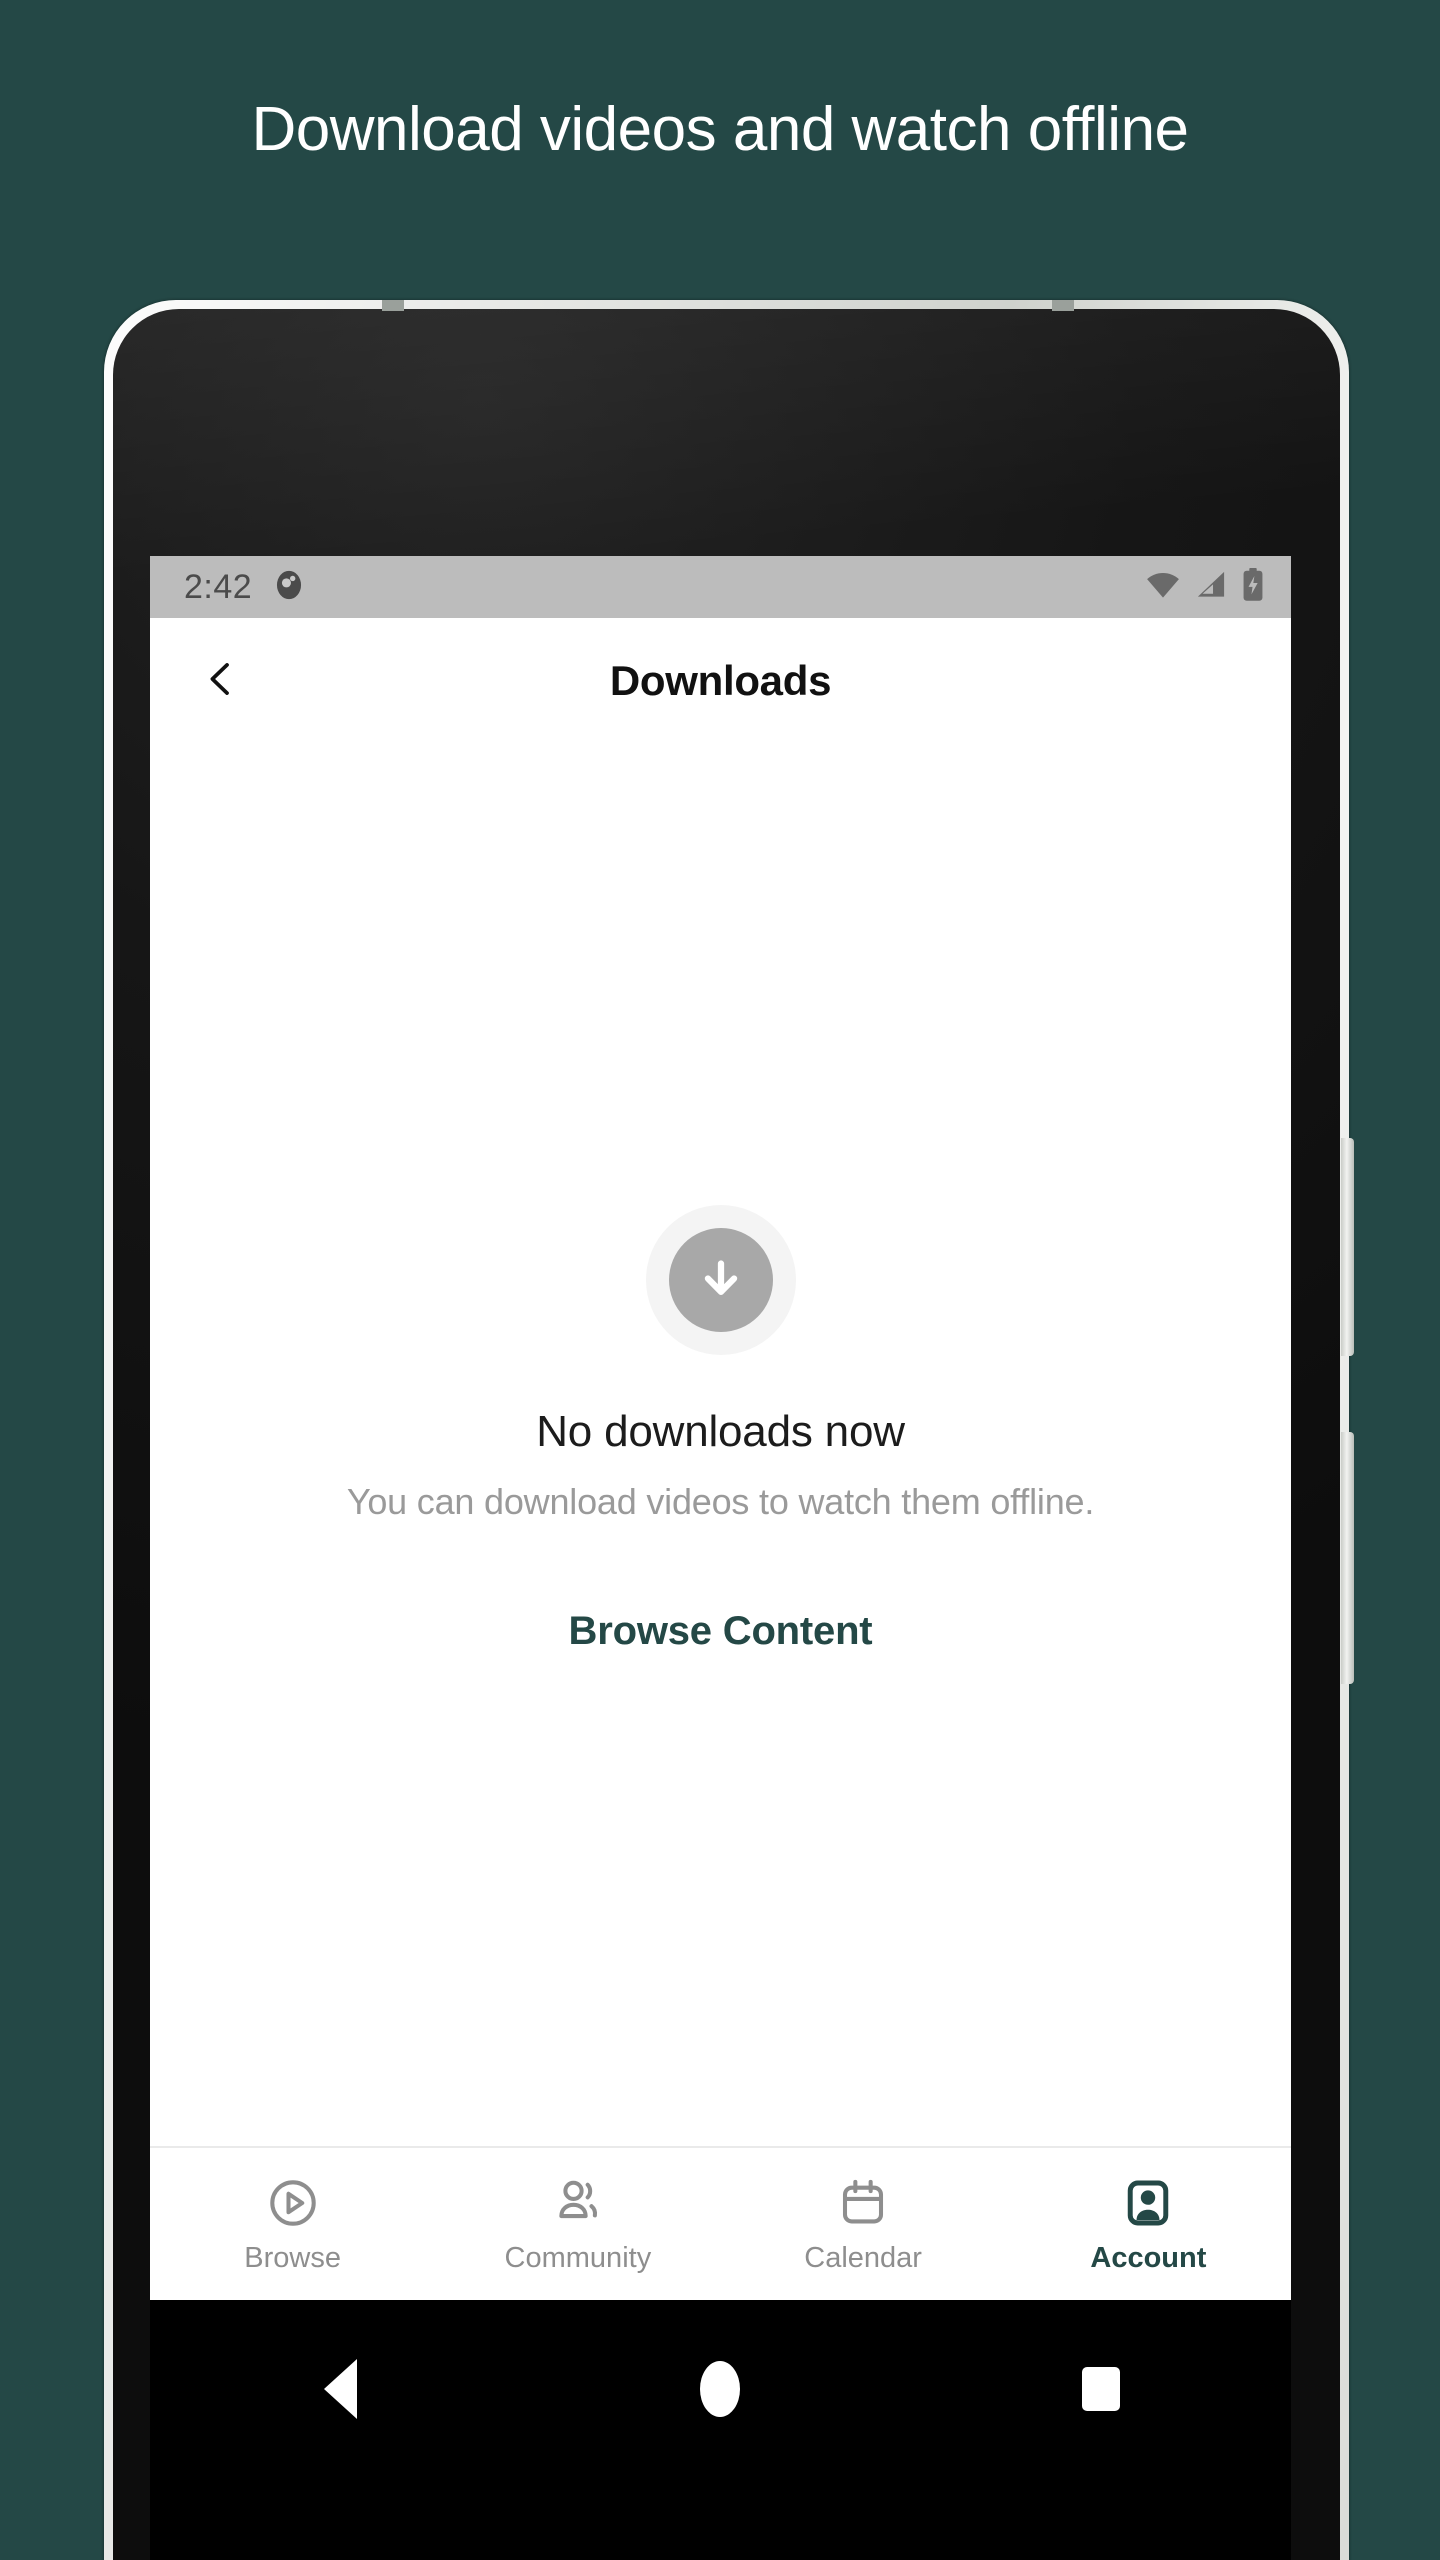 This screenshot has height=2560, width=1440. Describe the element at coordinates (1148, 2203) in the screenshot. I see `account-box-icon` at that location.